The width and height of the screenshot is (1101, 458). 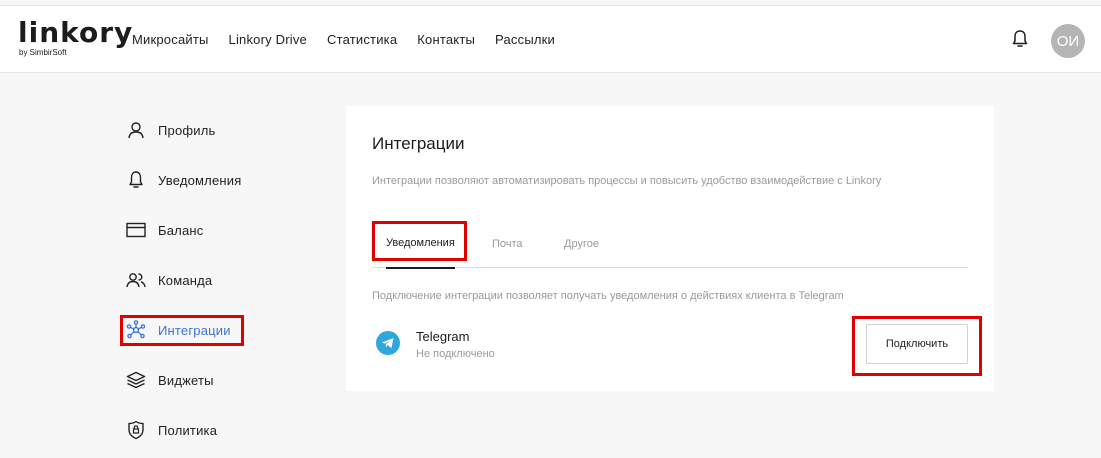 I want to click on integration-status: Не подключено, so click(x=455, y=354).